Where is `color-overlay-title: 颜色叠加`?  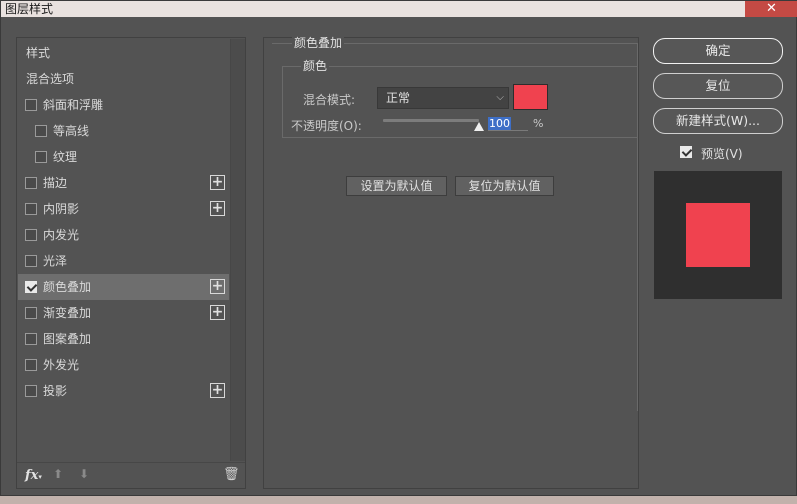 color-overlay-title: 颜色叠加 is located at coordinates (318, 43).